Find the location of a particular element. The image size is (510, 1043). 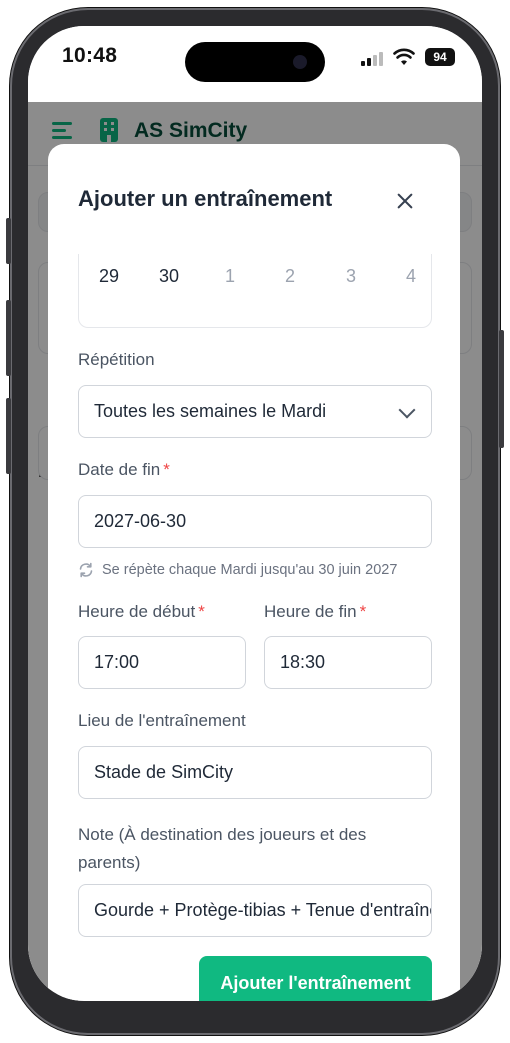

action-button is located at coordinates (8, 241).